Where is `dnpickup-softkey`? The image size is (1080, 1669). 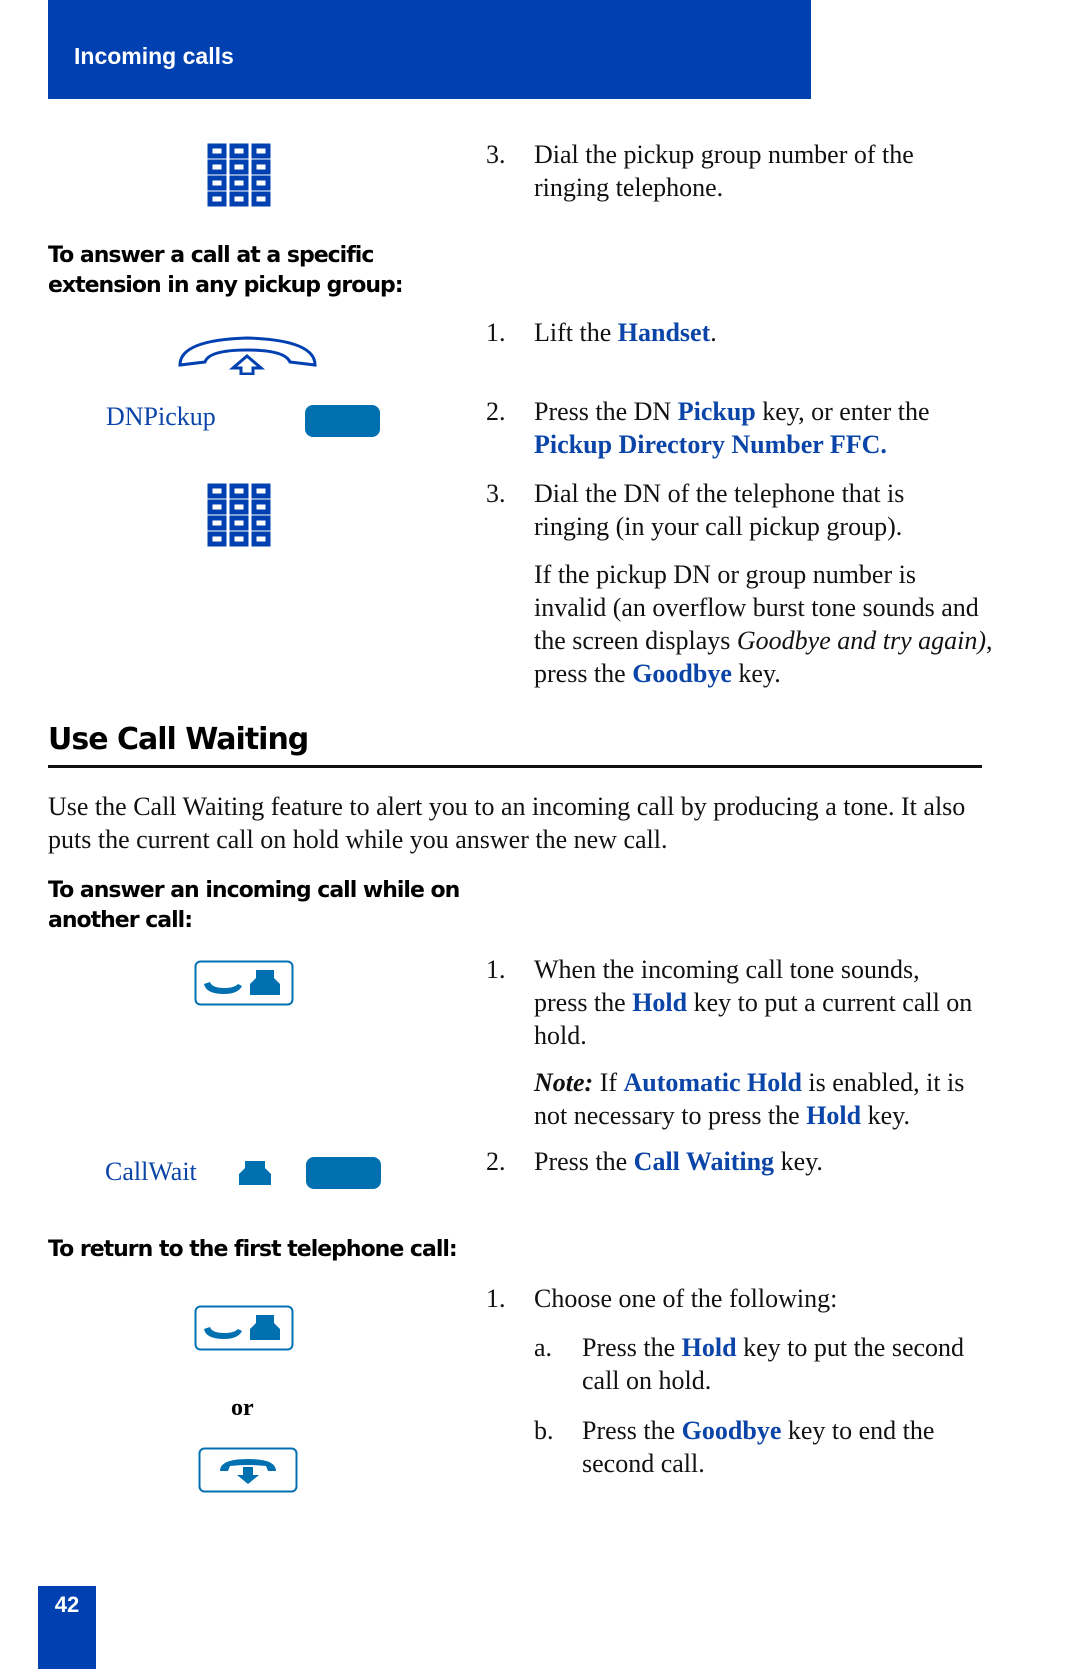 dnpickup-softkey is located at coordinates (342, 421).